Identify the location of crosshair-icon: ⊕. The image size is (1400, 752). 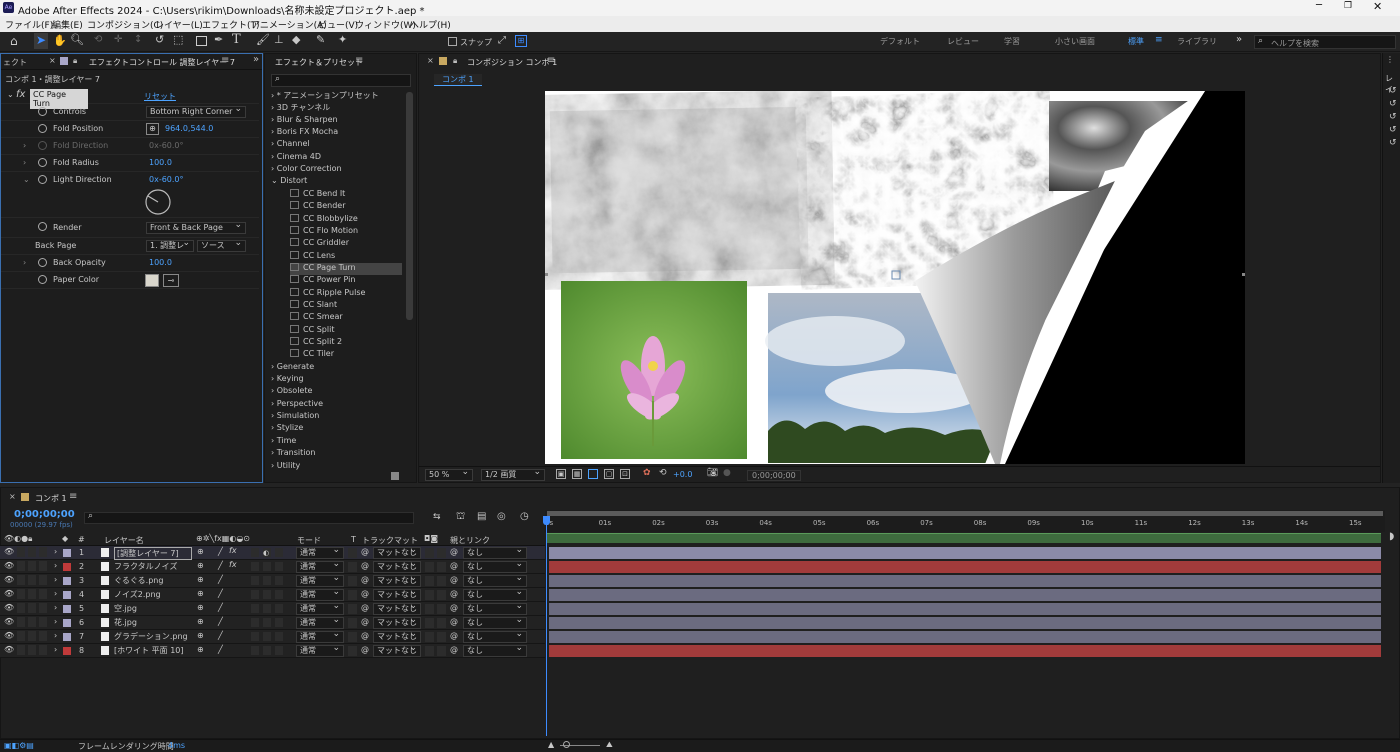
(152, 129).